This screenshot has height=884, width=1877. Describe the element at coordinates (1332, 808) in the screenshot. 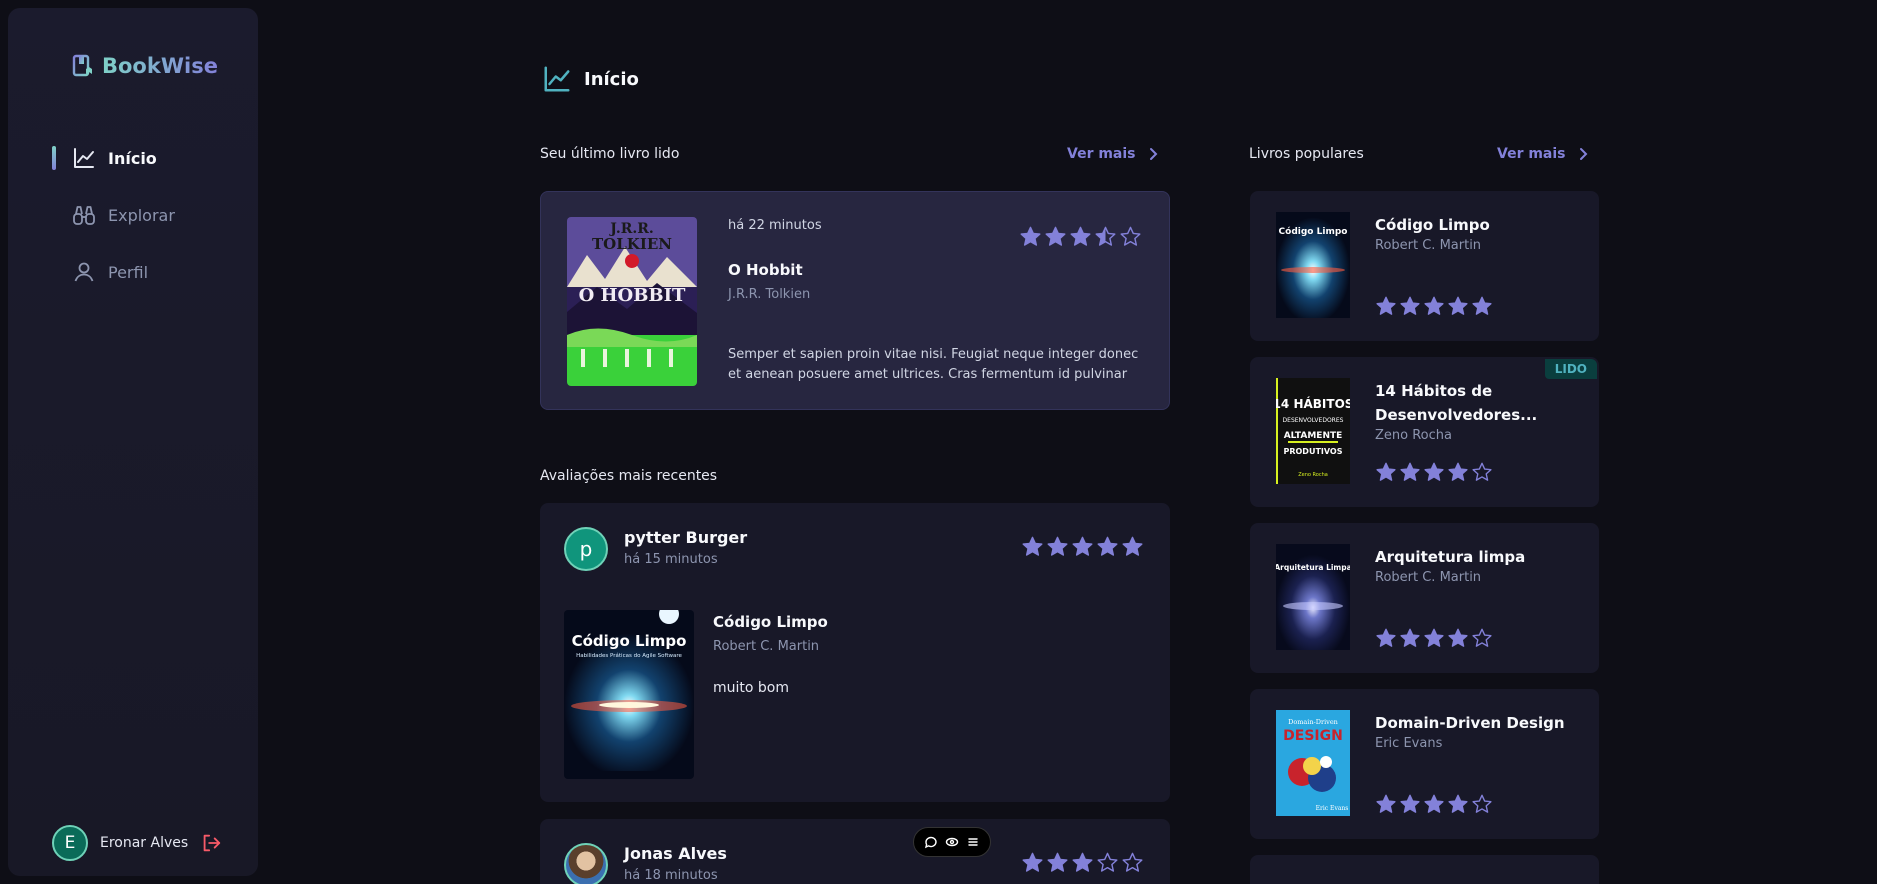

I see `svg-text: Eric Evans` at that location.